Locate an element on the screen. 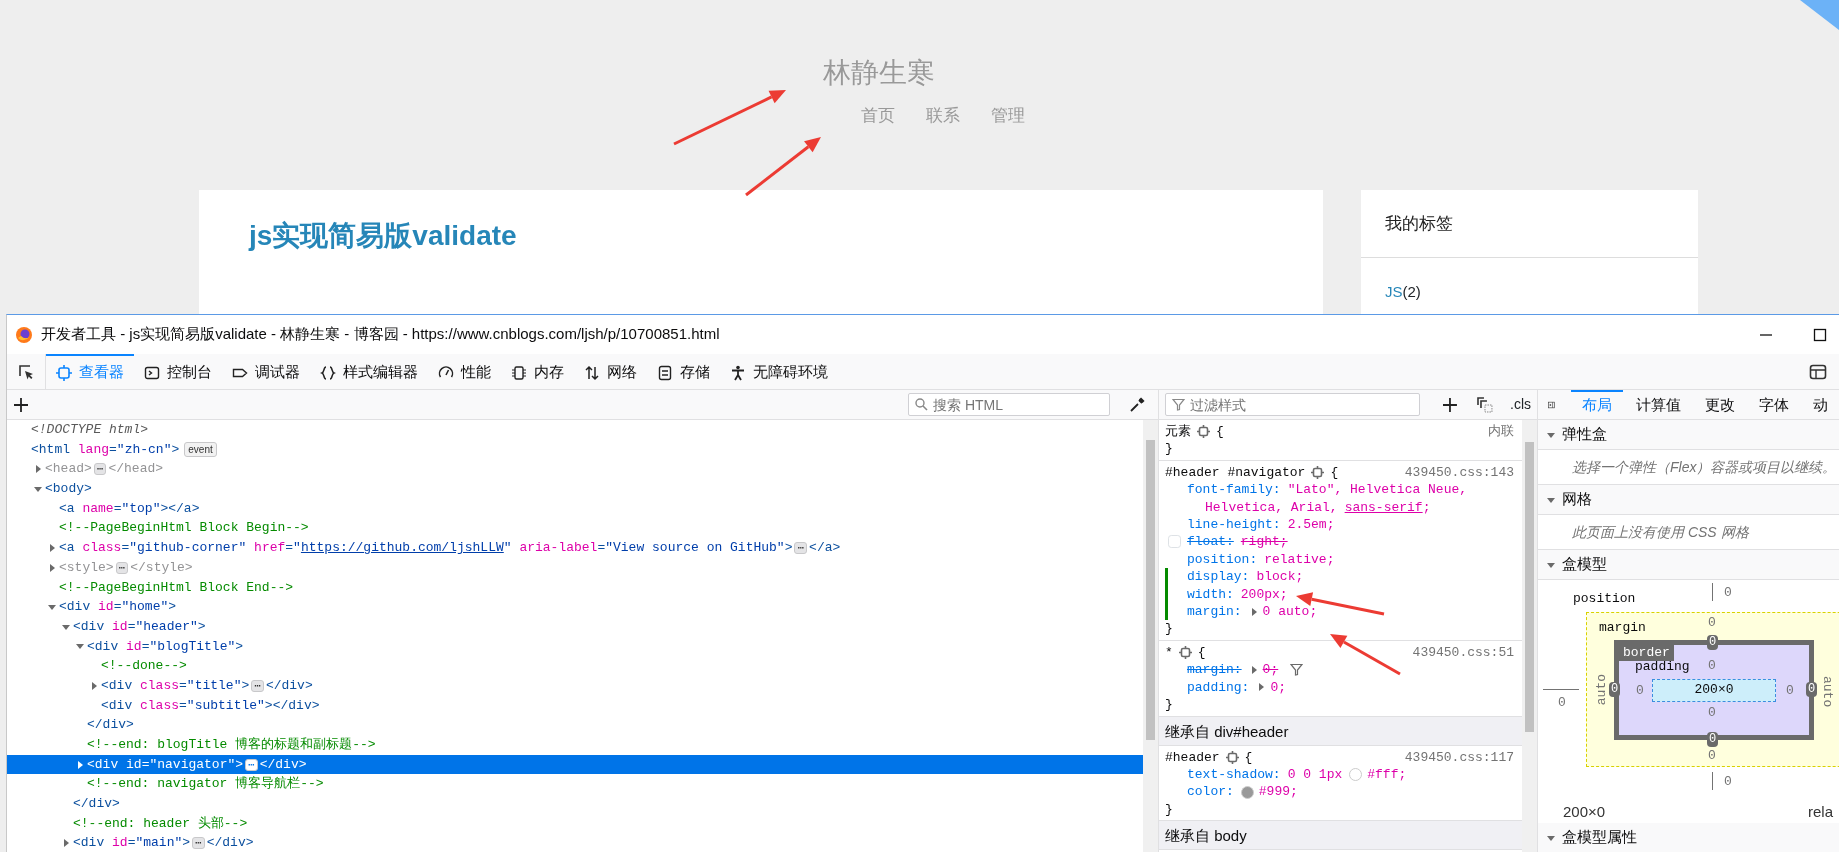 Image resolution: width=1839 pixels, height=852 pixels. tree-row: <div class="title"> ⋯ </div> is located at coordinates (575, 685).